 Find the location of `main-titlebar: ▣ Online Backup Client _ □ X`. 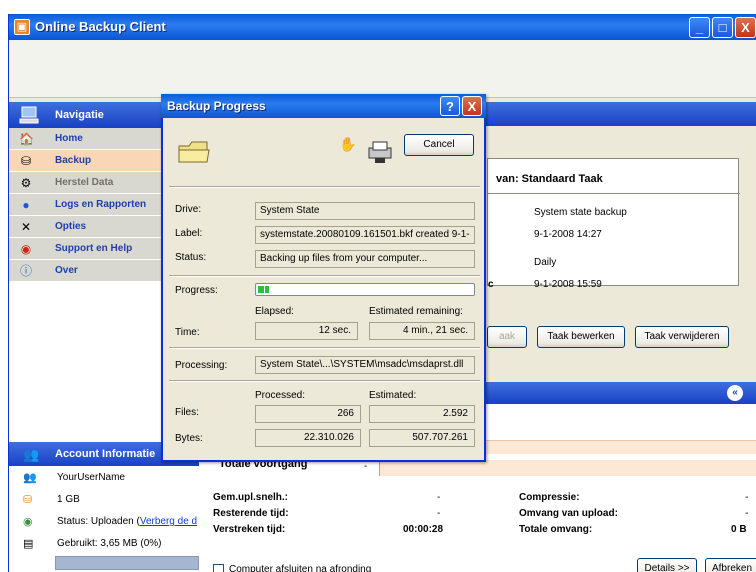

main-titlebar: ▣ Online Backup Client _ □ X is located at coordinates (382, 27).